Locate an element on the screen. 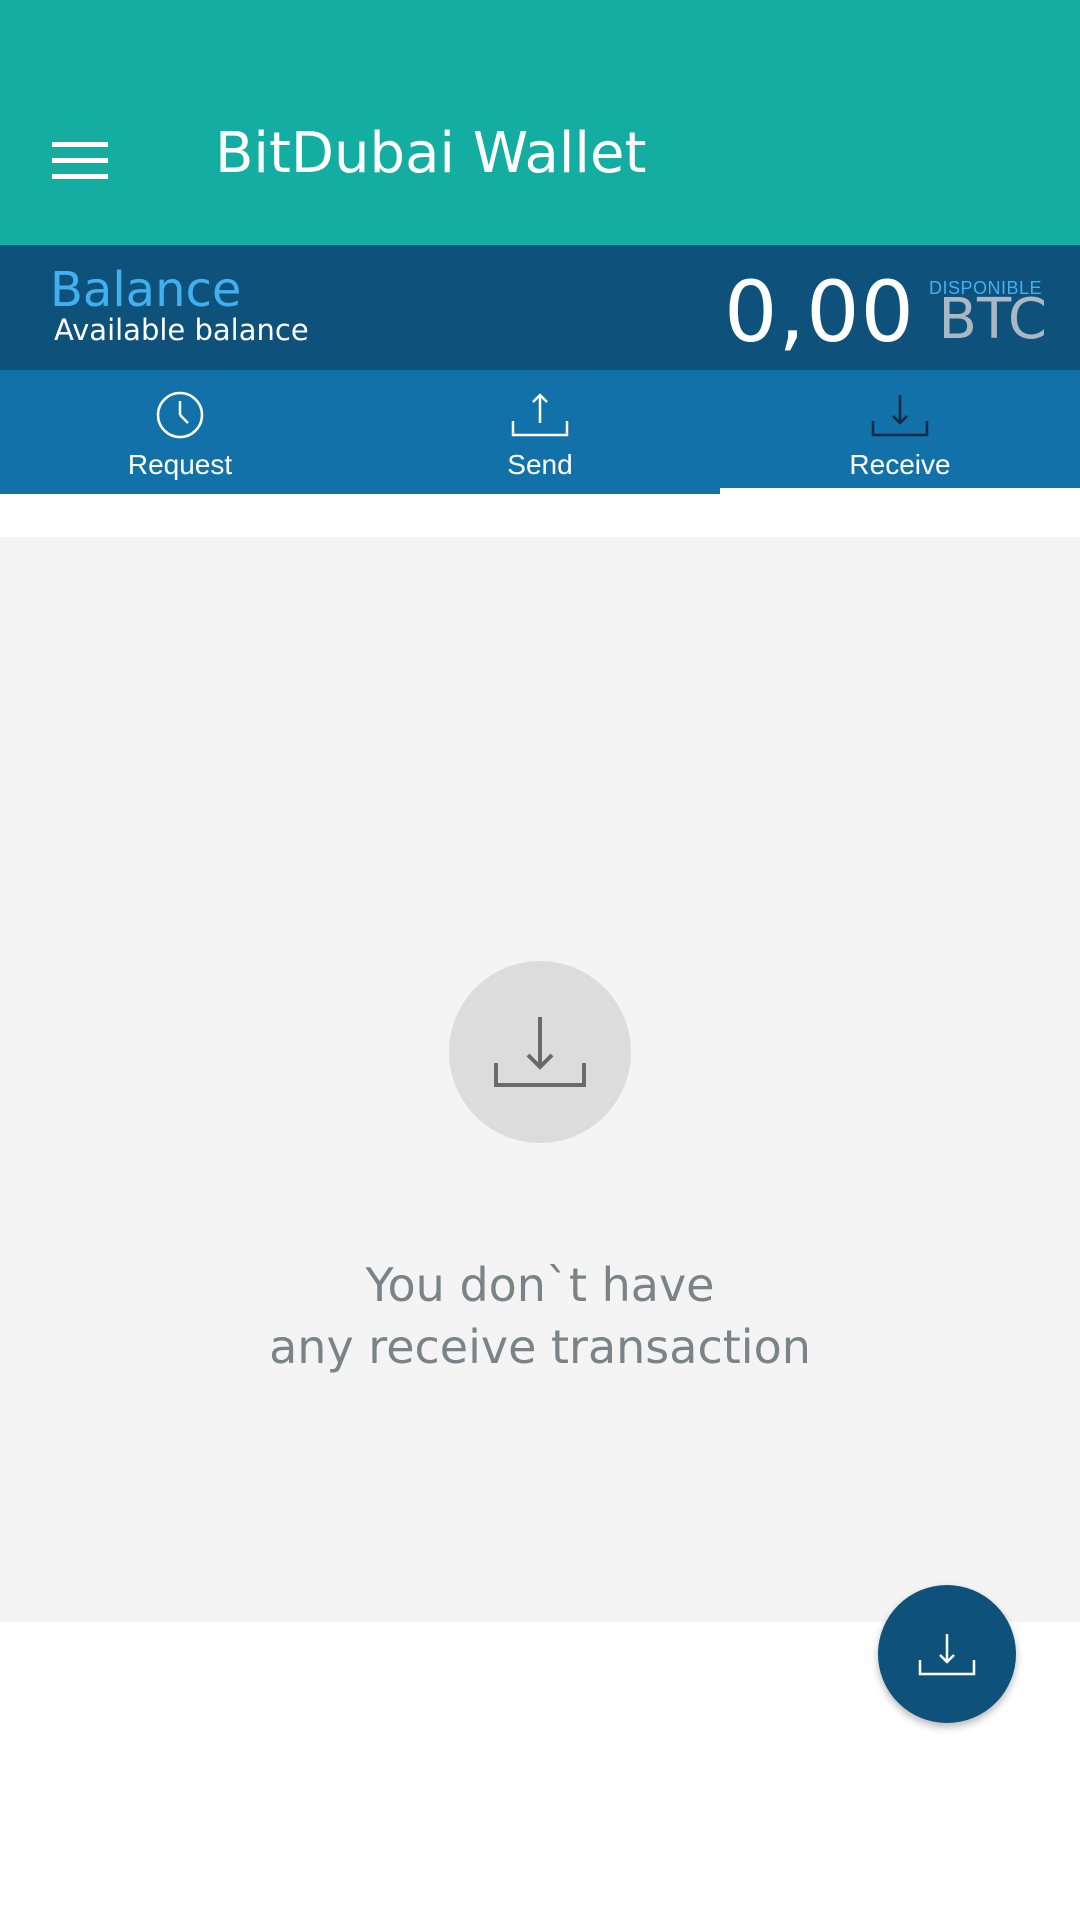  tab-receive: Receive is located at coordinates (900, 432).